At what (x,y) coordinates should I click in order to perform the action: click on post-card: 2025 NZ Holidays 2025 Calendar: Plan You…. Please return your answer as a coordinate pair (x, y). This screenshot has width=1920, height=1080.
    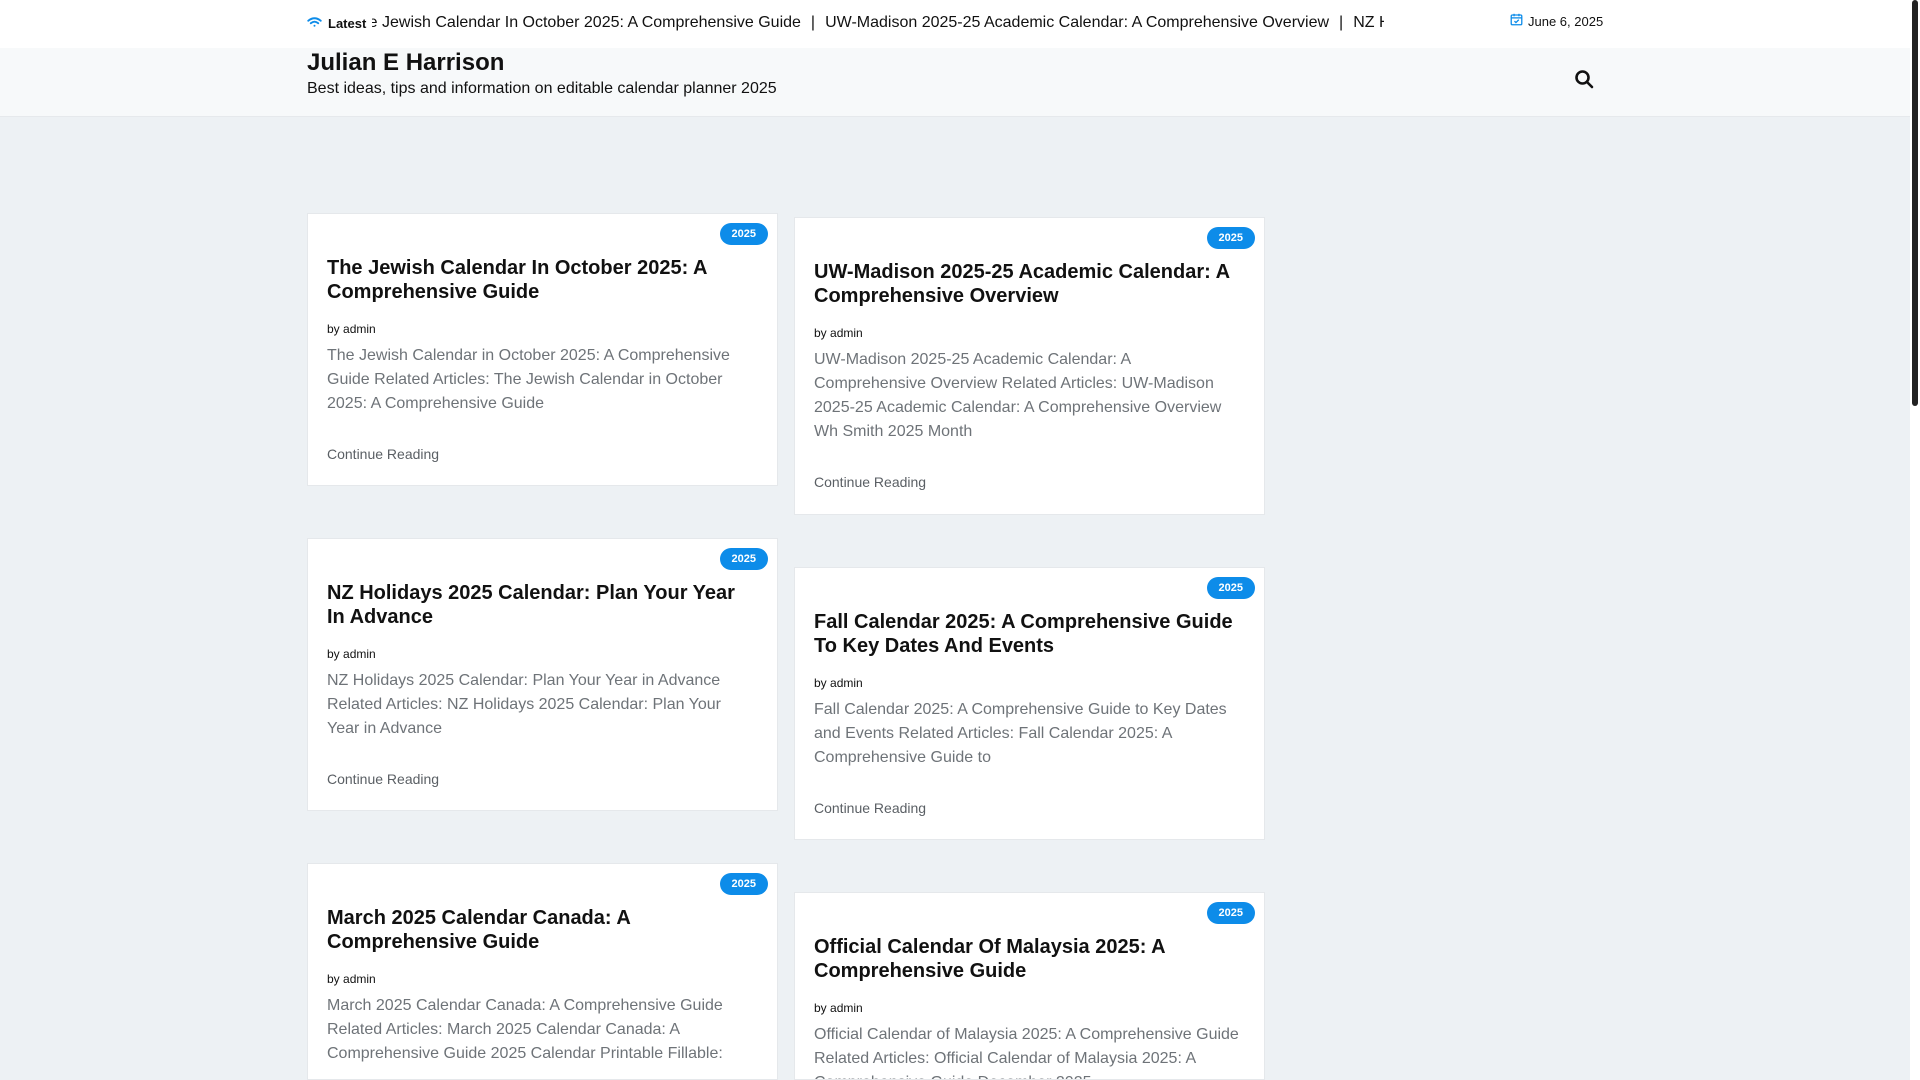
    Looking at the image, I should click on (542, 674).